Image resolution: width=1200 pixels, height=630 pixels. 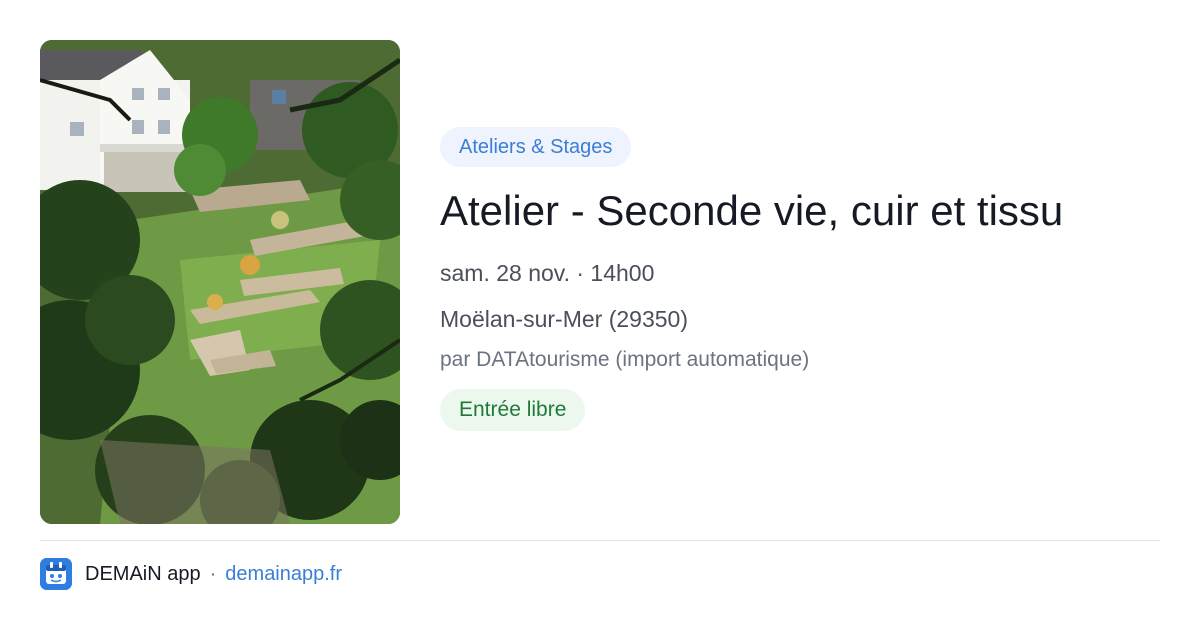 What do you see at coordinates (536, 147) in the screenshot?
I see `category-badge: Ateliers & Stages` at bounding box center [536, 147].